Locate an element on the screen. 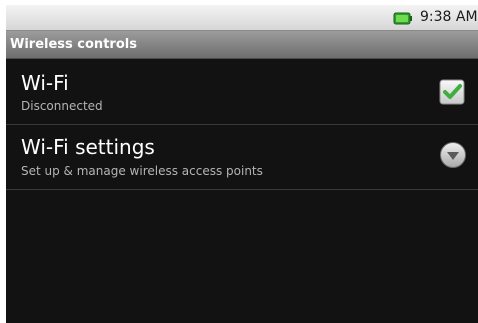 The height and width of the screenshot is (323, 478). wifi-settings-summary: Set up & manage wireless access points is located at coordinates (142, 171).